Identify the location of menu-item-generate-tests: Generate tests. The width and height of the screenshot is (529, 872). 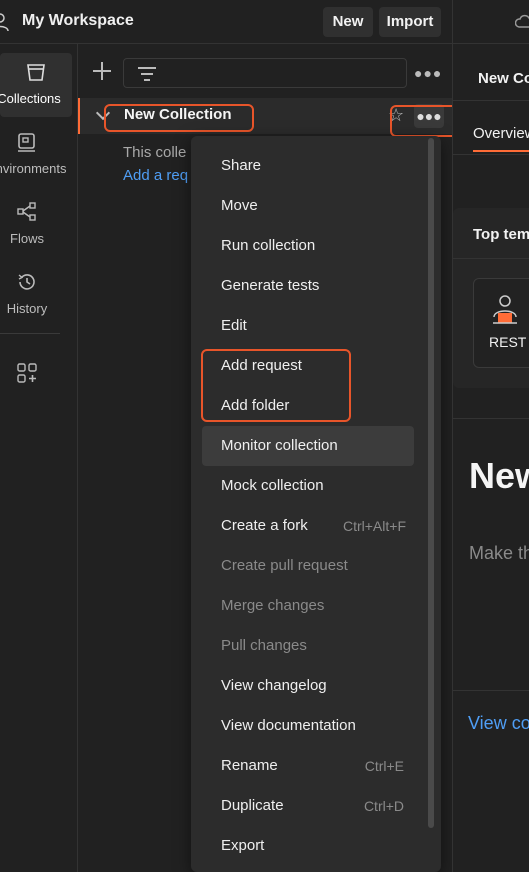
(308, 286).